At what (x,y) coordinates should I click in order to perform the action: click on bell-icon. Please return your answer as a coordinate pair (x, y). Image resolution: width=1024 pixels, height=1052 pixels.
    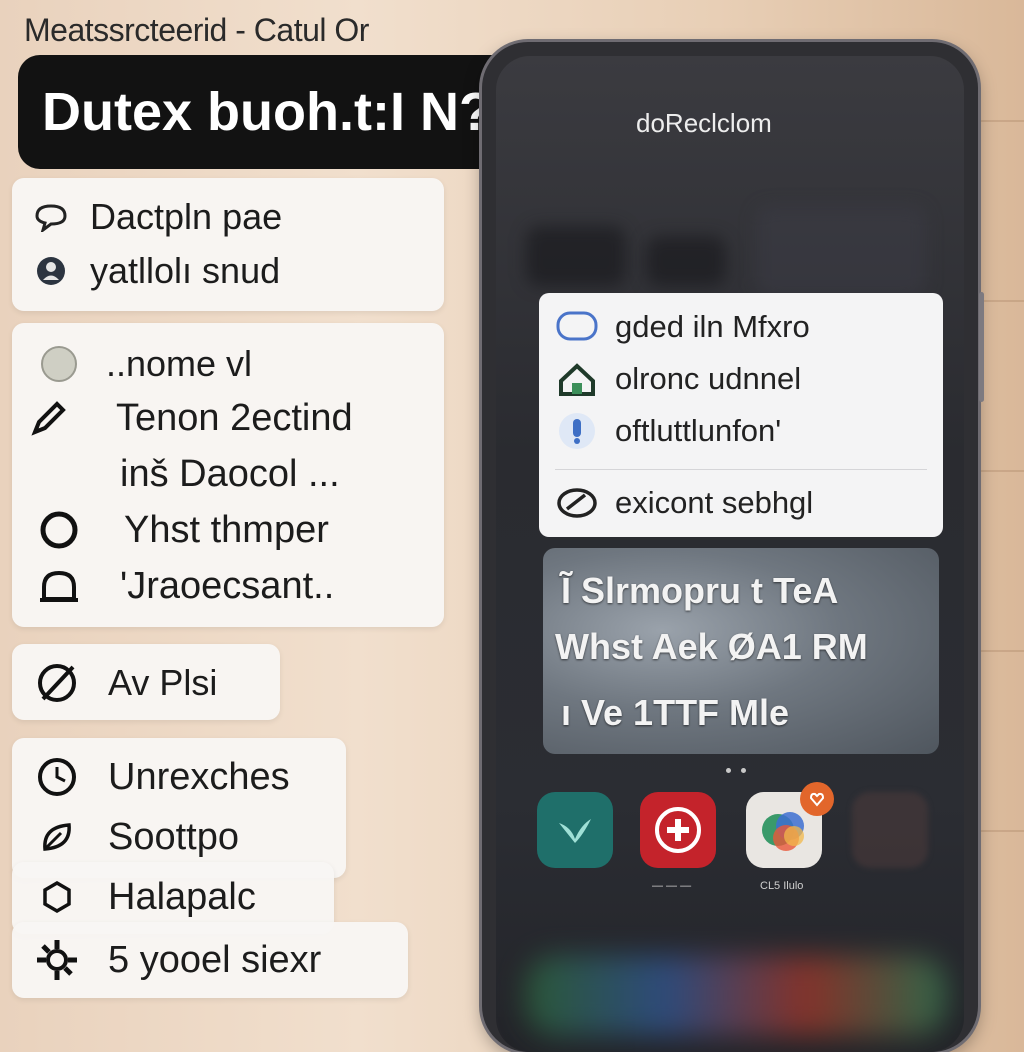
    Looking at the image, I should click on (59, 586).